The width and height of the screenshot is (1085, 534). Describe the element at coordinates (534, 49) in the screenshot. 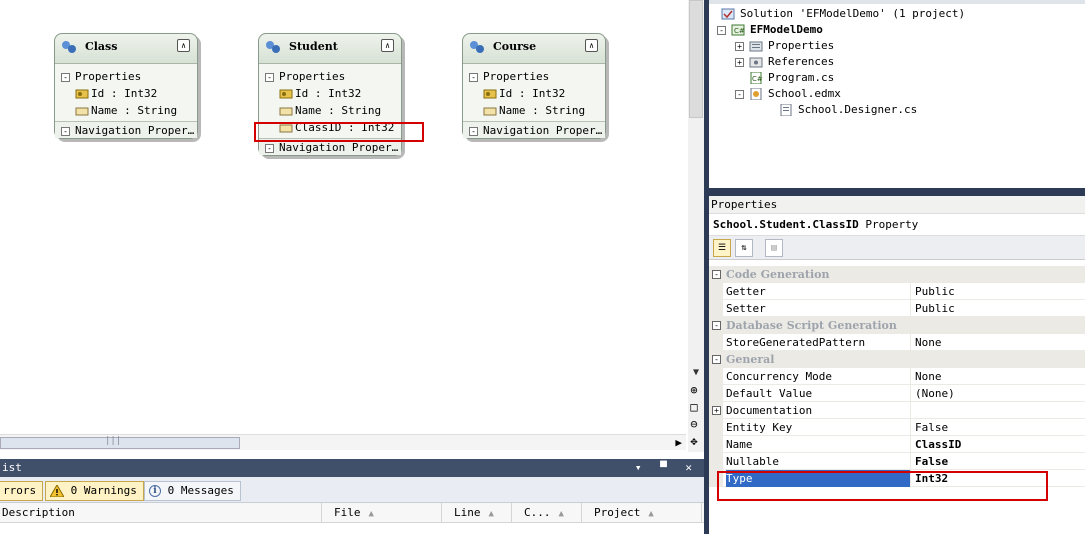

I see `entity-header: Course ∧` at that location.